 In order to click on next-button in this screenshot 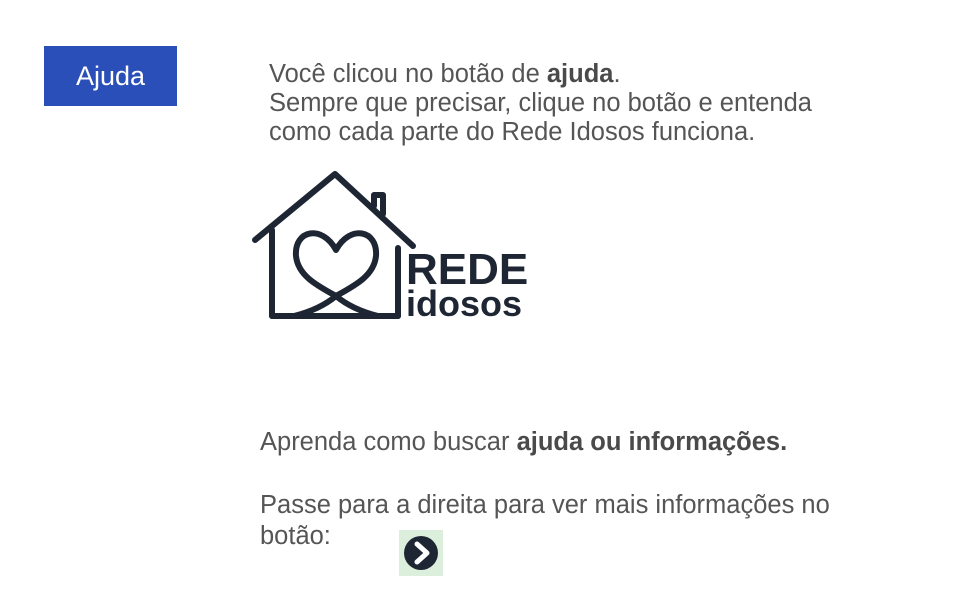, I will do `click(421, 553)`.